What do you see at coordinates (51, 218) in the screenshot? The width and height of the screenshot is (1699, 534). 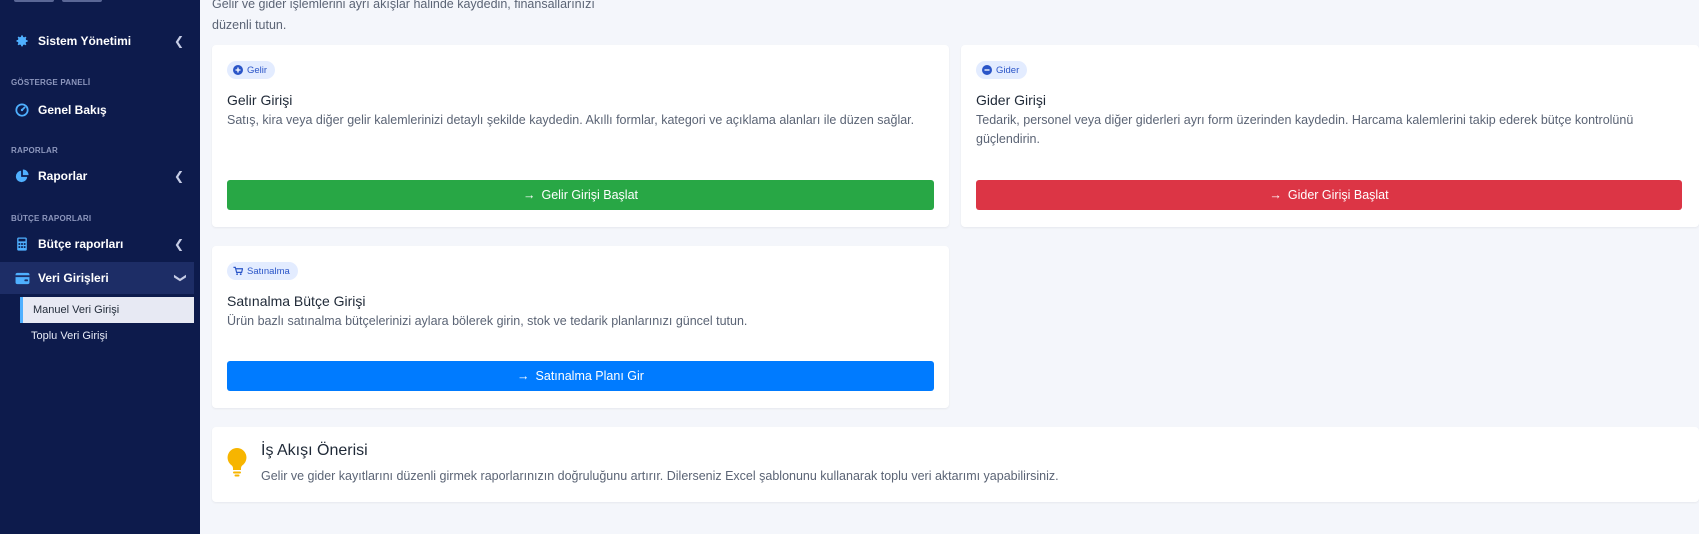 I see `section-title-butce: BÜTÇE RAPORLARI` at bounding box center [51, 218].